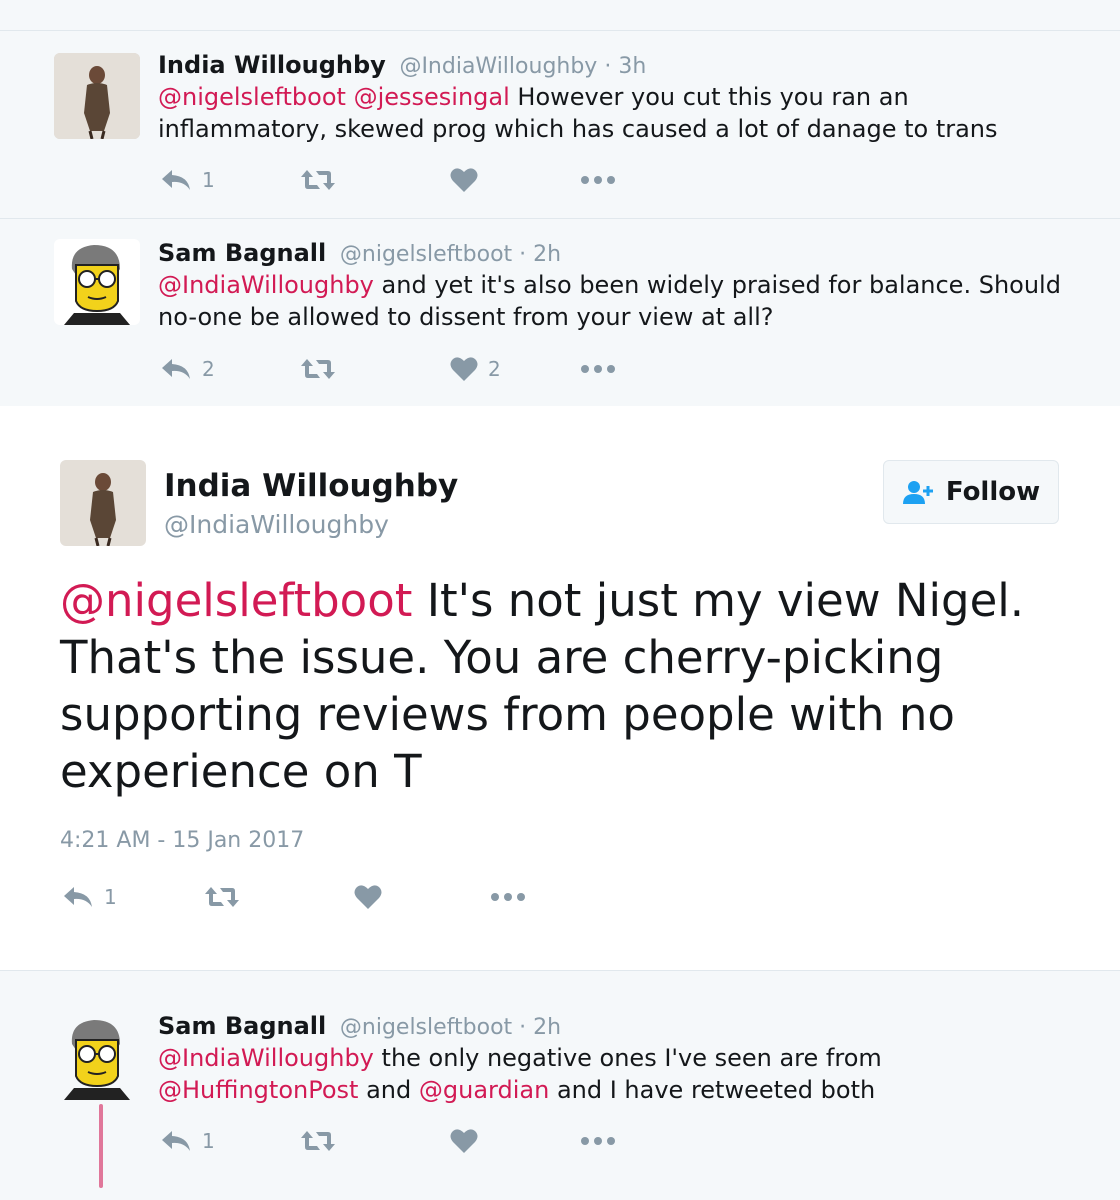 The width and height of the screenshot is (1120, 1200). What do you see at coordinates (230, 369) in the screenshot?
I see `reply-button: 2` at bounding box center [230, 369].